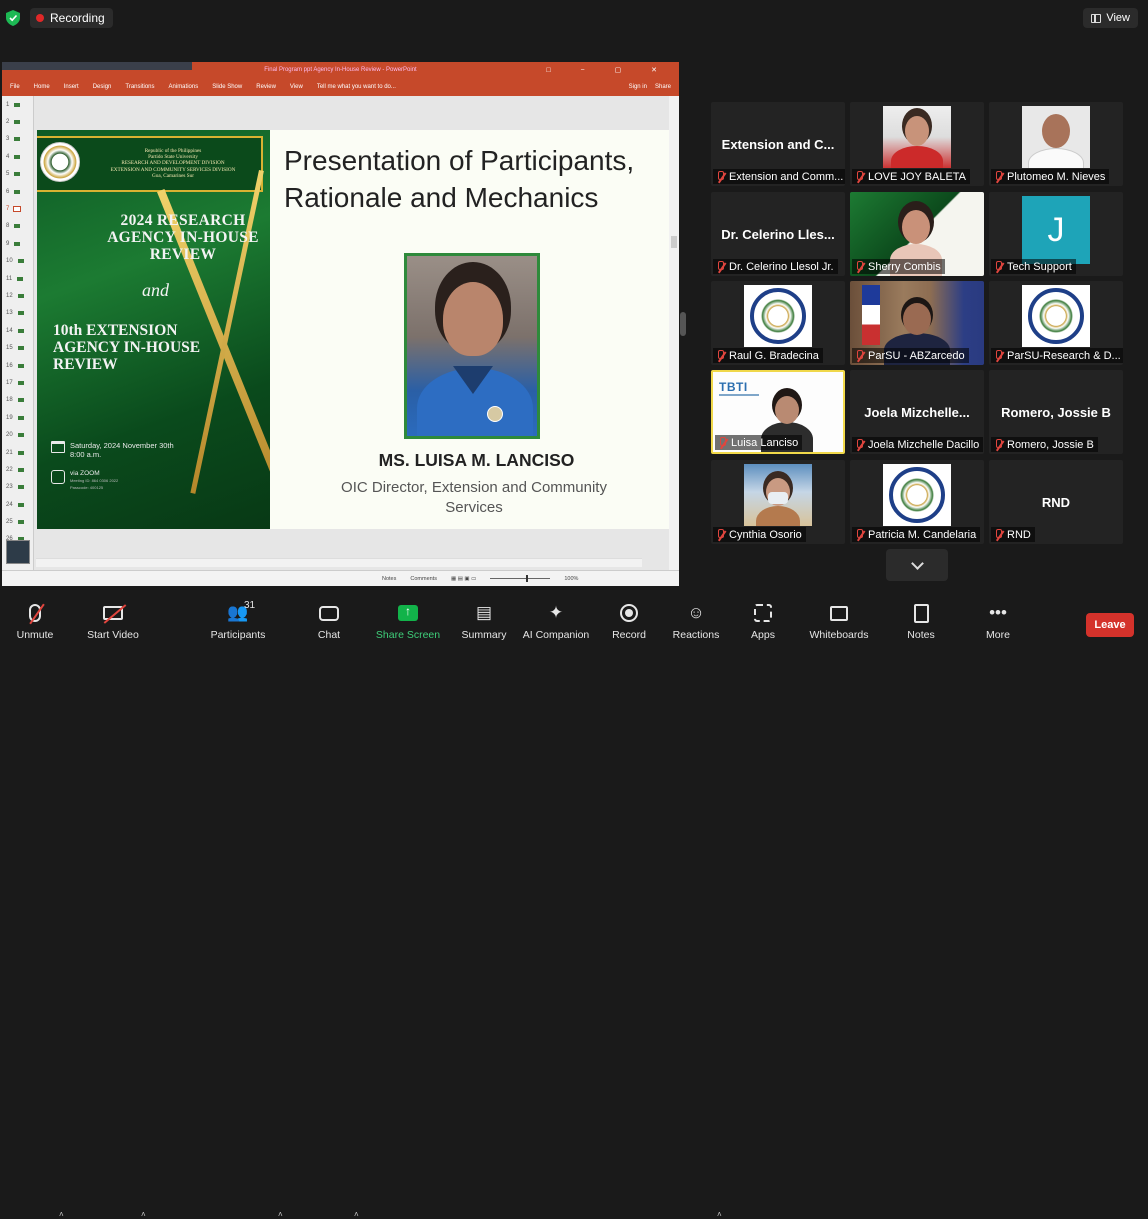 Image resolution: width=1148 pixels, height=1219 pixels. Describe the element at coordinates (102, 87) in the screenshot. I see `ribbon-tab: Design` at that location.